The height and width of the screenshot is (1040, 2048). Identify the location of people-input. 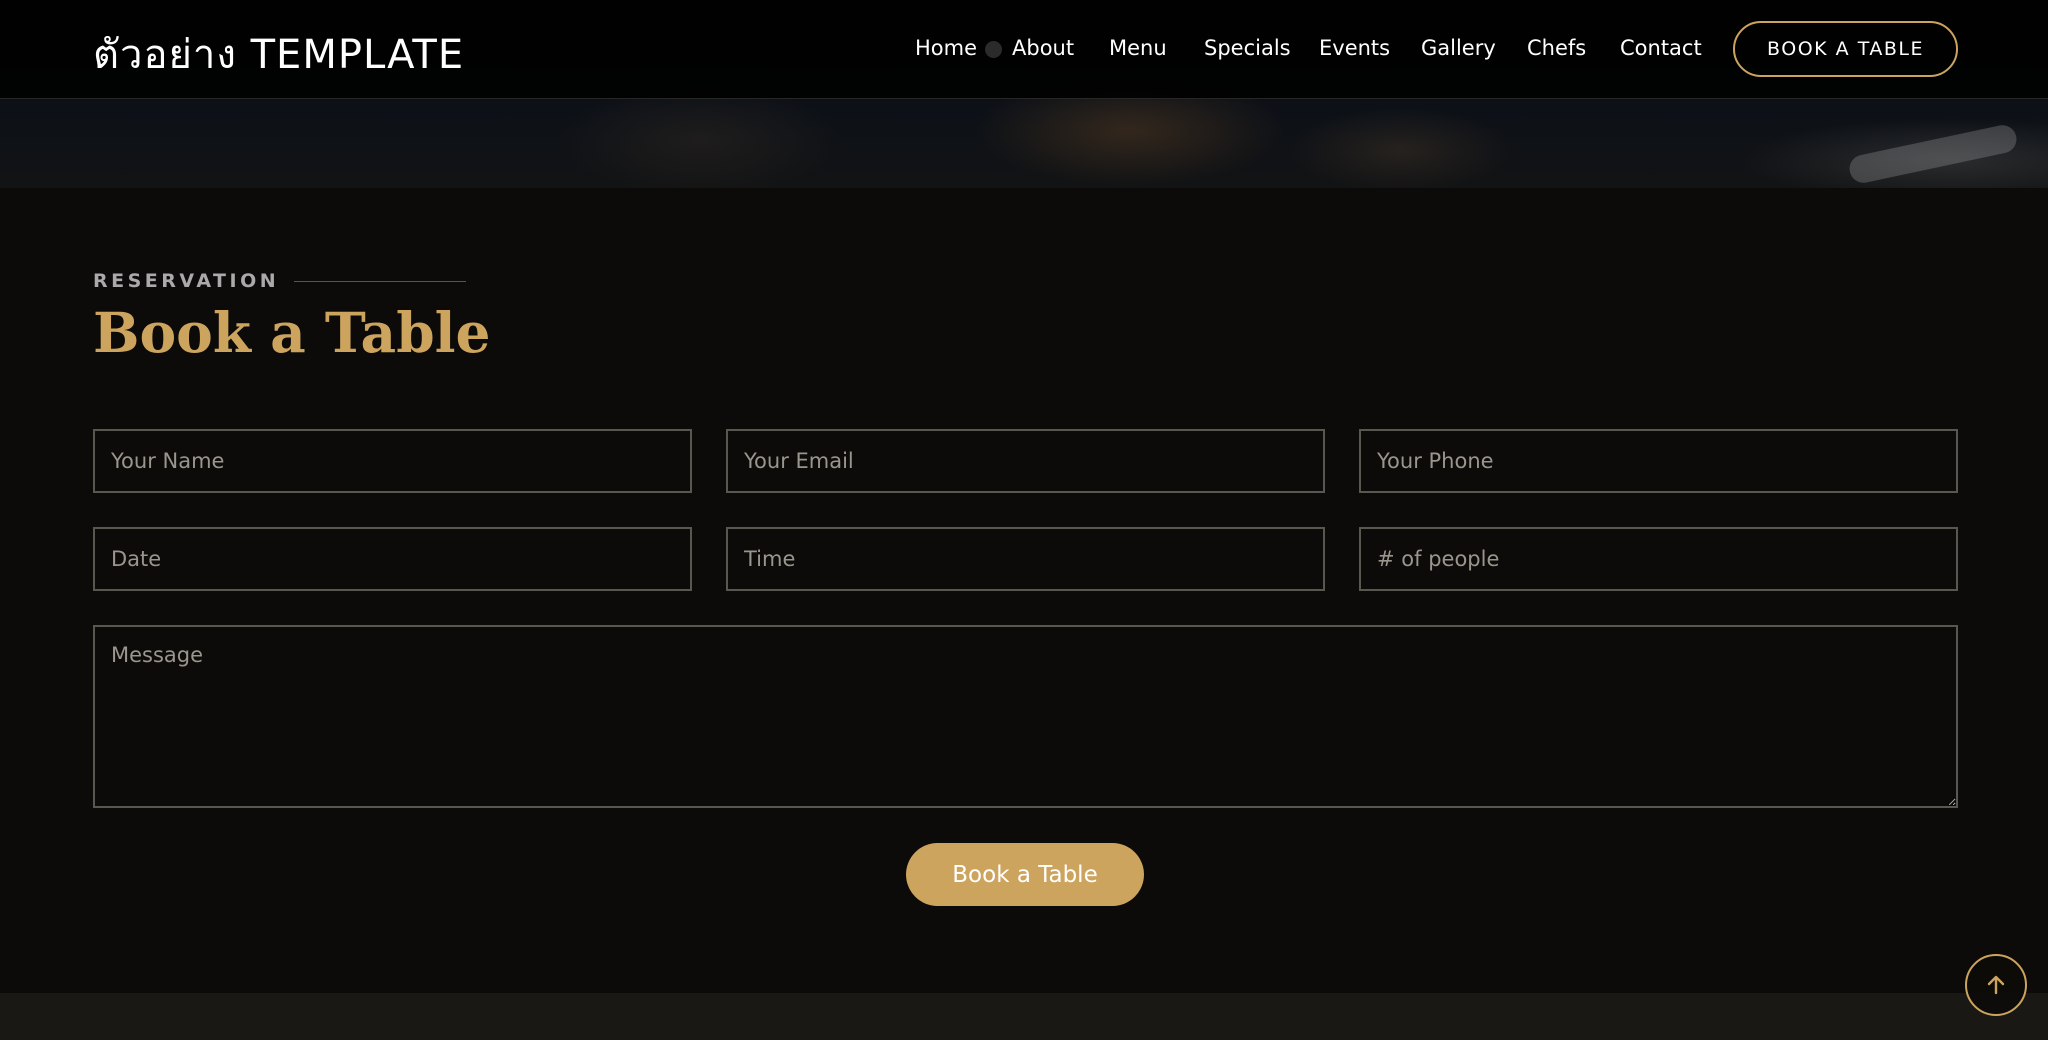
(1658, 559).